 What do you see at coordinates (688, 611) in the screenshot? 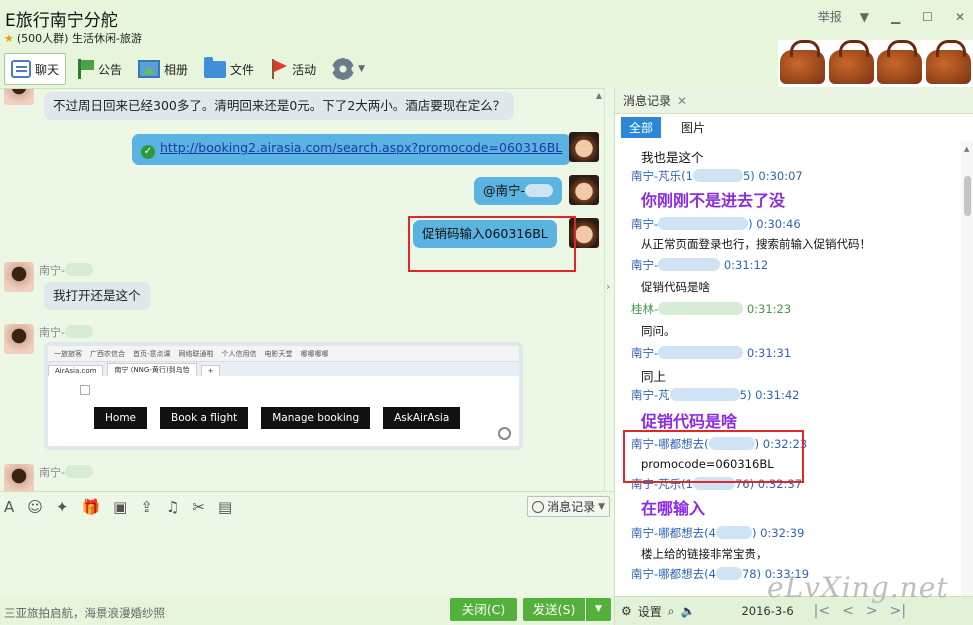
I see `speaker-icon: 🔈` at bounding box center [688, 611].